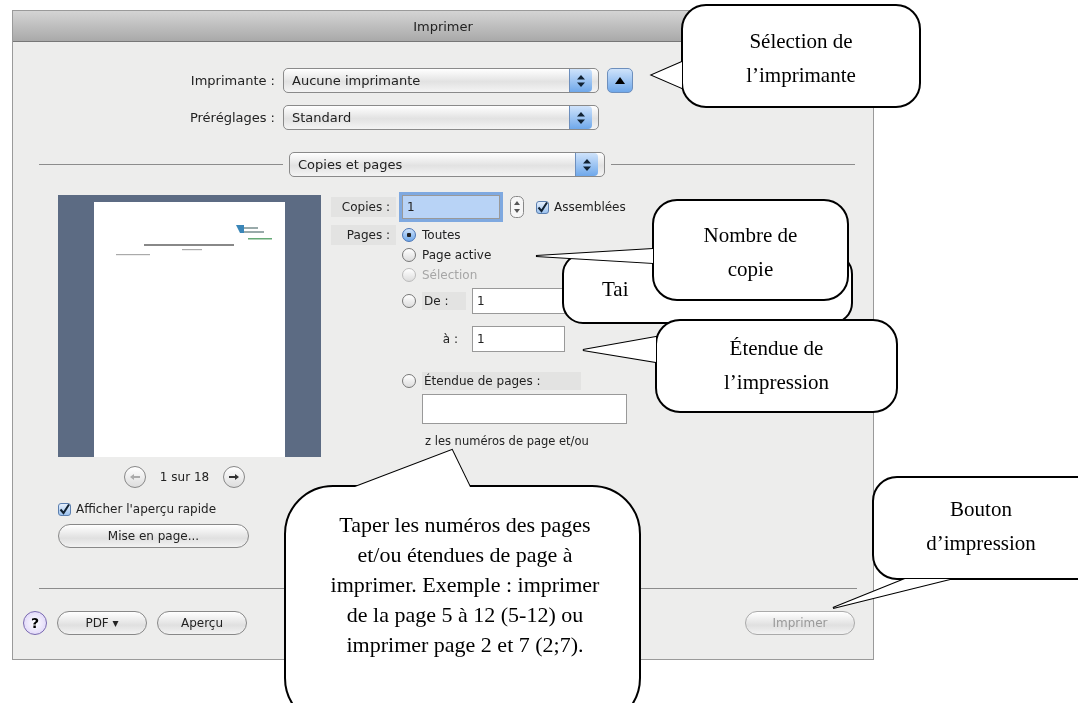 The width and height of the screenshot is (1078, 703). Describe the element at coordinates (231, 117) in the screenshot. I see `presets-label: Préréglages :` at that location.